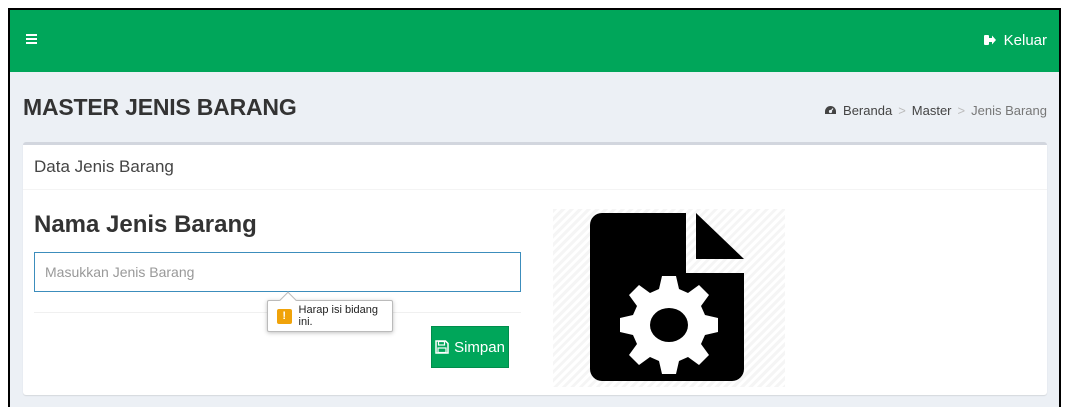 The image size is (1068, 407). Describe the element at coordinates (1025, 40) in the screenshot. I see `logout-label: Keluar` at that location.